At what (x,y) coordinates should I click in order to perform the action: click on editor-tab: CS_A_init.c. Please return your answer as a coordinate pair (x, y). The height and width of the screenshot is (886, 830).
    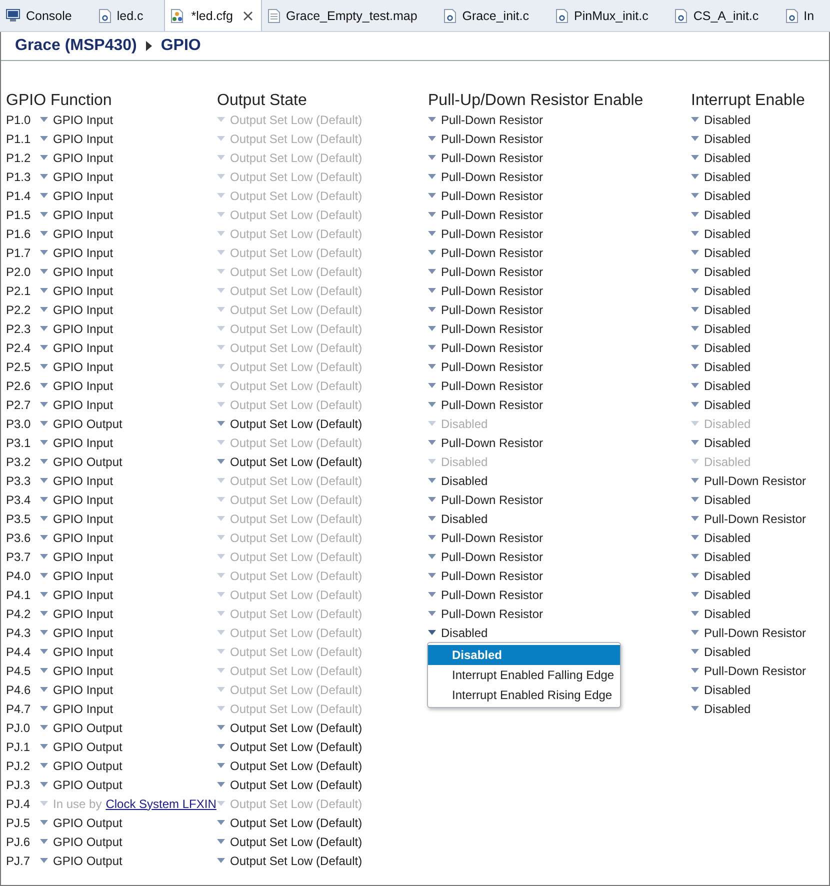
    Looking at the image, I should click on (724, 15).